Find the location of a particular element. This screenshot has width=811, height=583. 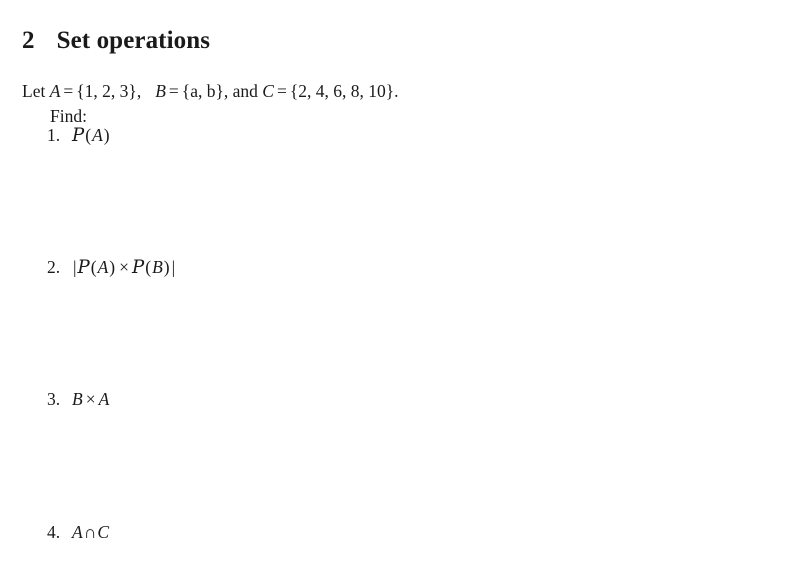

open-paren-a: ( is located at coordinates (93, 267).